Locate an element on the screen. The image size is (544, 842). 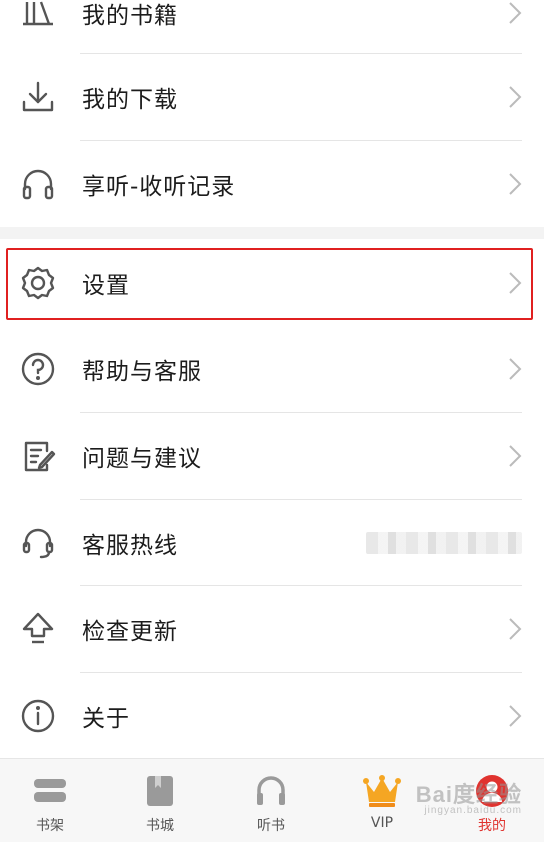
tab-audiobook: 听书 is located at coordinates (271, 800).